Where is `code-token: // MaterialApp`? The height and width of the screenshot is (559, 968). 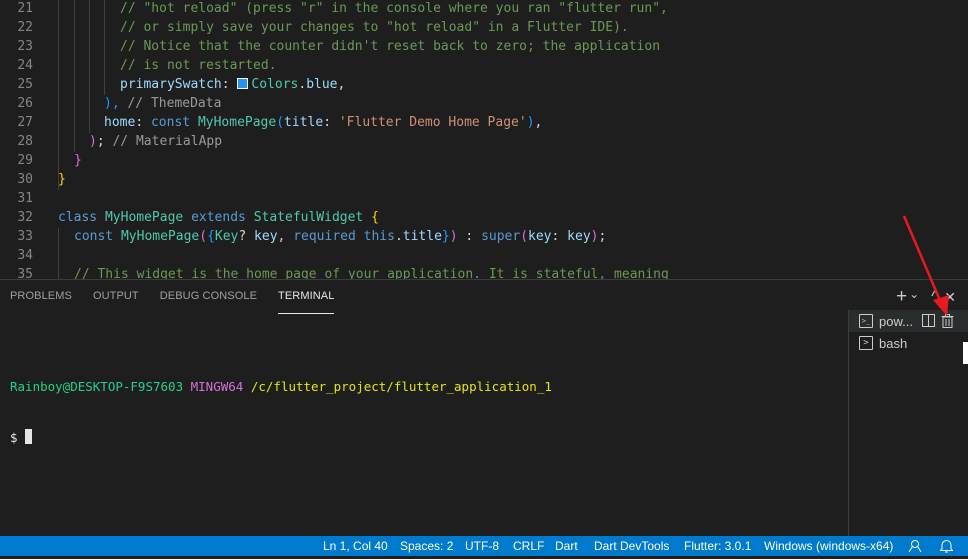
code-token: // MaterialApp is located at coordinates (163, 141).